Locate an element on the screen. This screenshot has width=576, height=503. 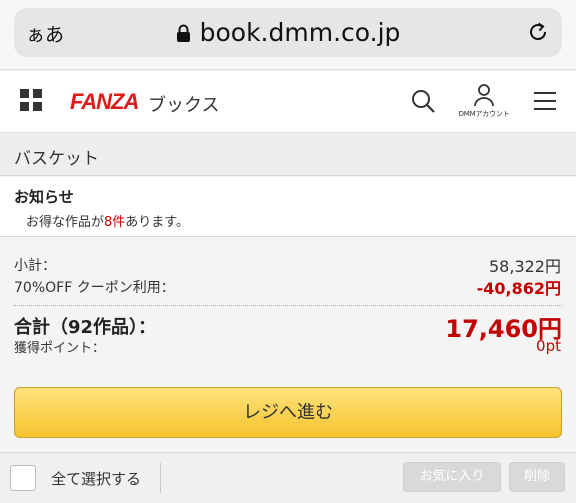
delete-button: 削除 is located at coordinates (537, 477).